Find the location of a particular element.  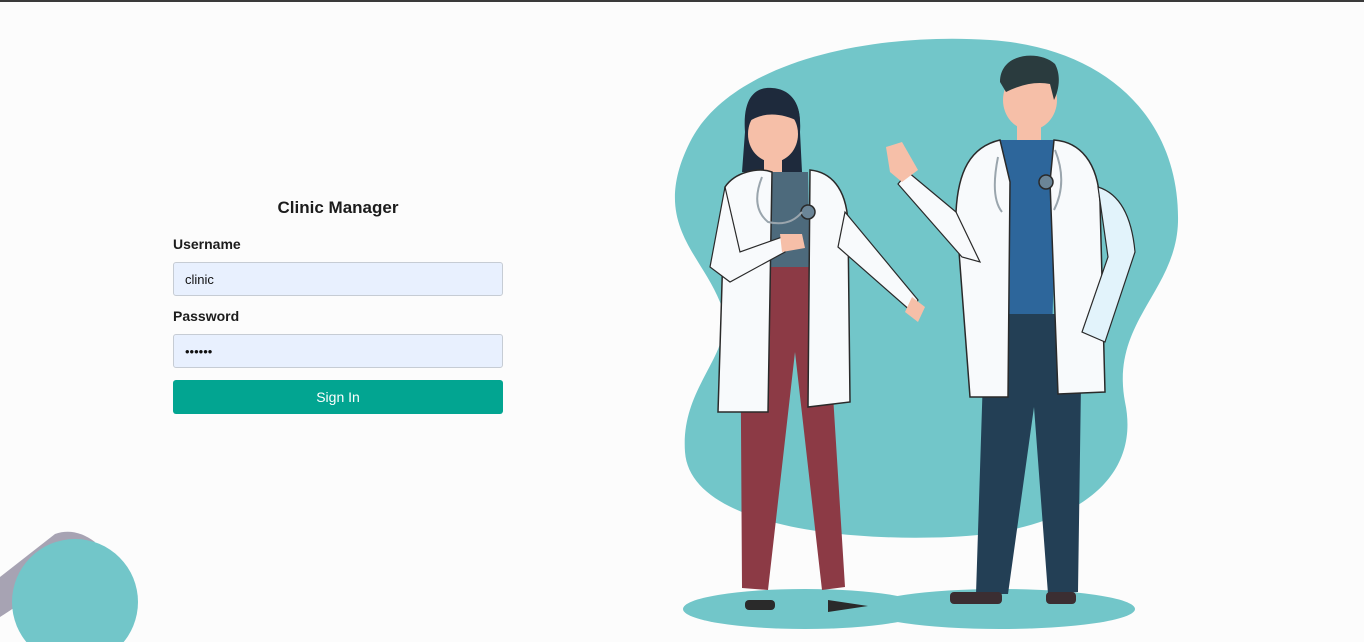

login-form: Clinic Manager Username Password Sign In is located at coordinates (338, 306).